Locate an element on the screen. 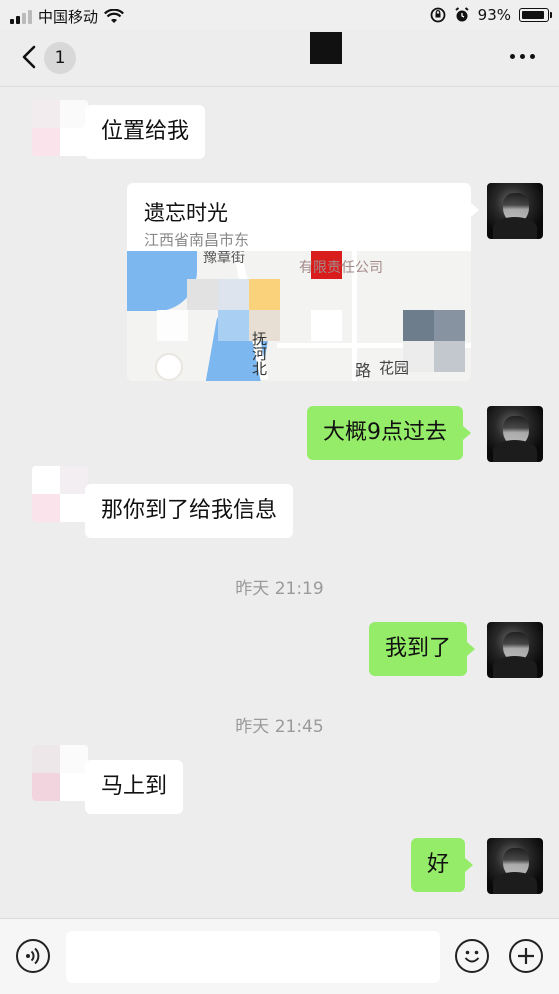 This screenshot has width=559, height=994. unread-count: 1 is located at coordinates (60, 58).